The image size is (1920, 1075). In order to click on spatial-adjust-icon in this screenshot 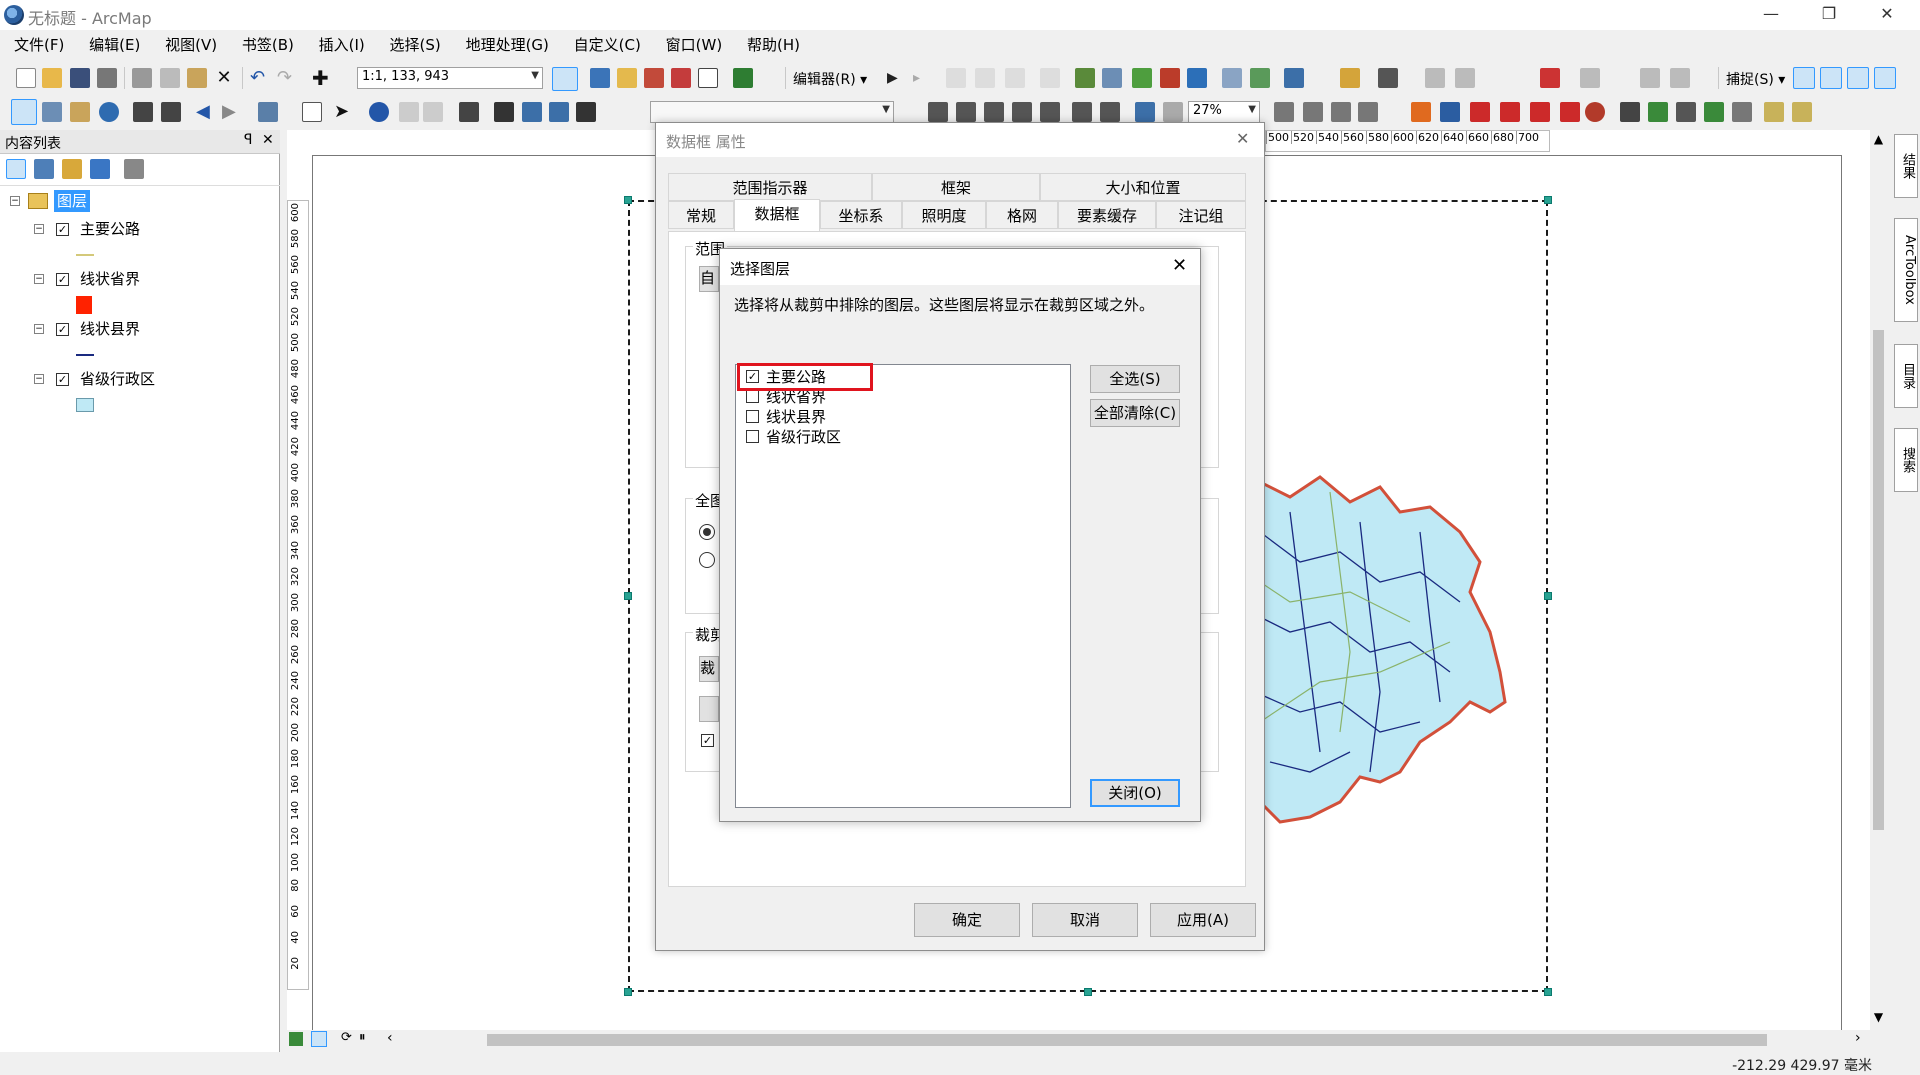, I will do `click(1465, 78)`.